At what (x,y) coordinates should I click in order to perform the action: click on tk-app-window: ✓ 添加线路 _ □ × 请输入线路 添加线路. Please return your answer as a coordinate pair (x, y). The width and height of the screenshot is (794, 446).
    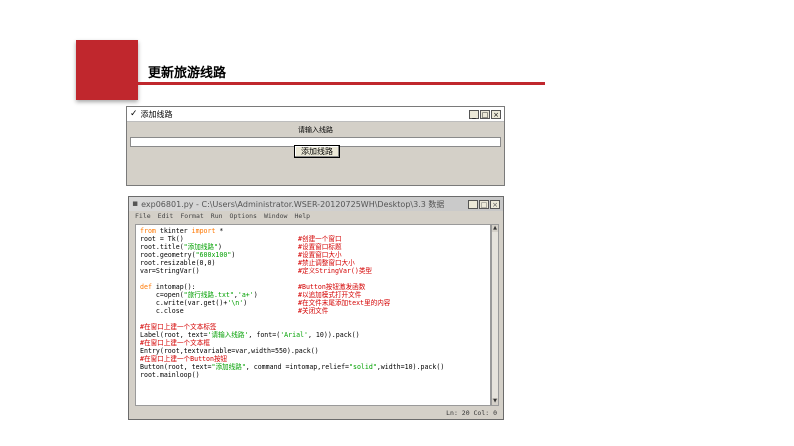
    Looking at the image, I should click on (315, 146).